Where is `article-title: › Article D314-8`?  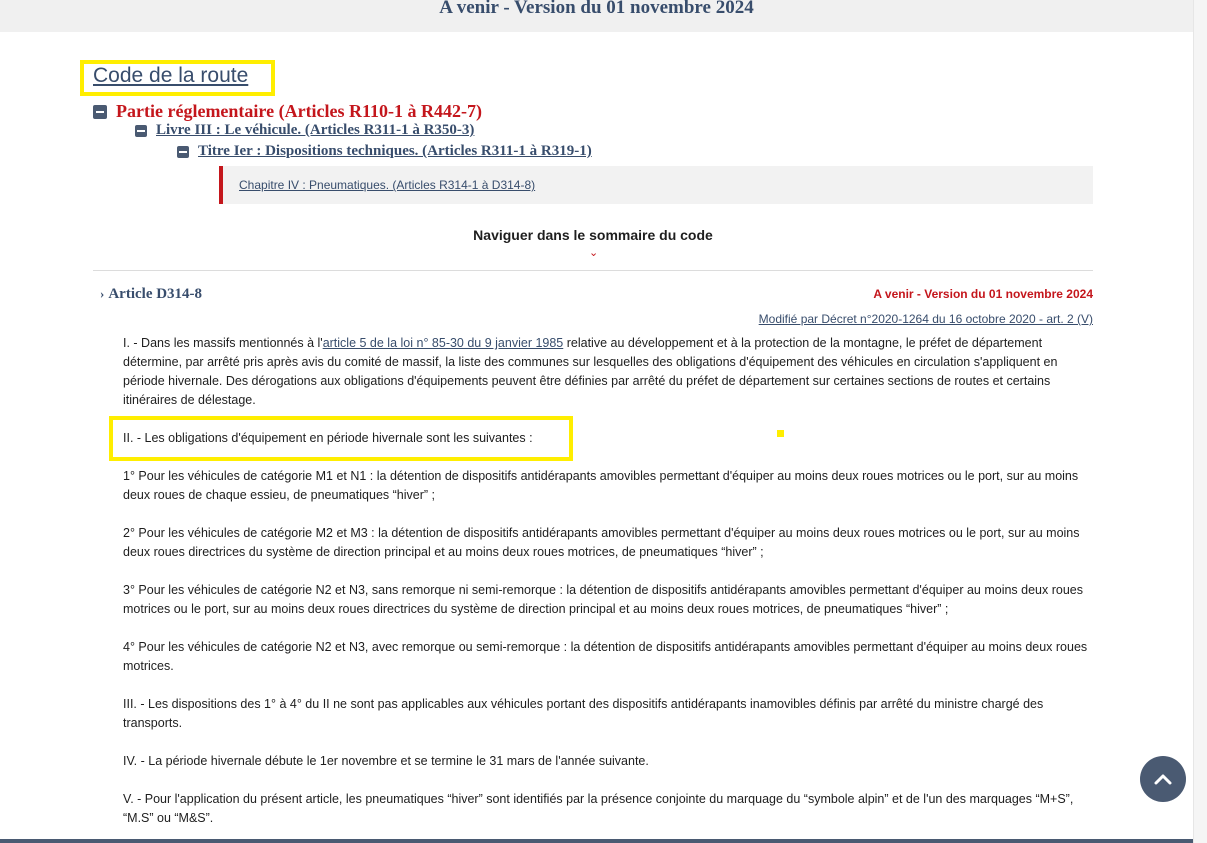 article-title: › Article D314-8 is located at coordinates (151, 294).